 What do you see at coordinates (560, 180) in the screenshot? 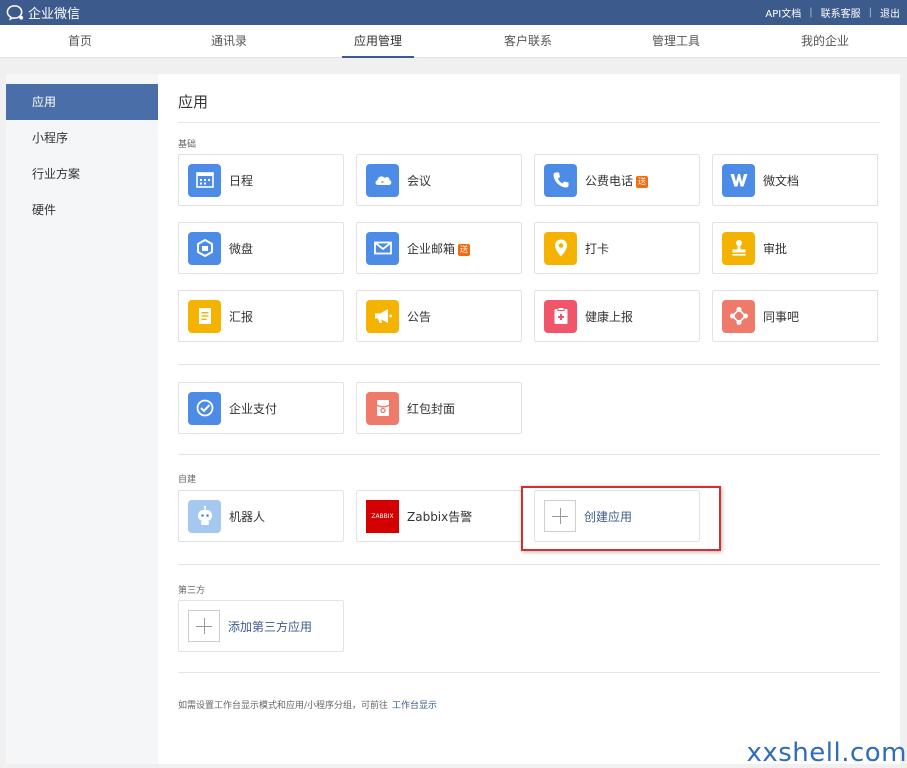
I see `phone-icon` at bounding box center [560, 180].